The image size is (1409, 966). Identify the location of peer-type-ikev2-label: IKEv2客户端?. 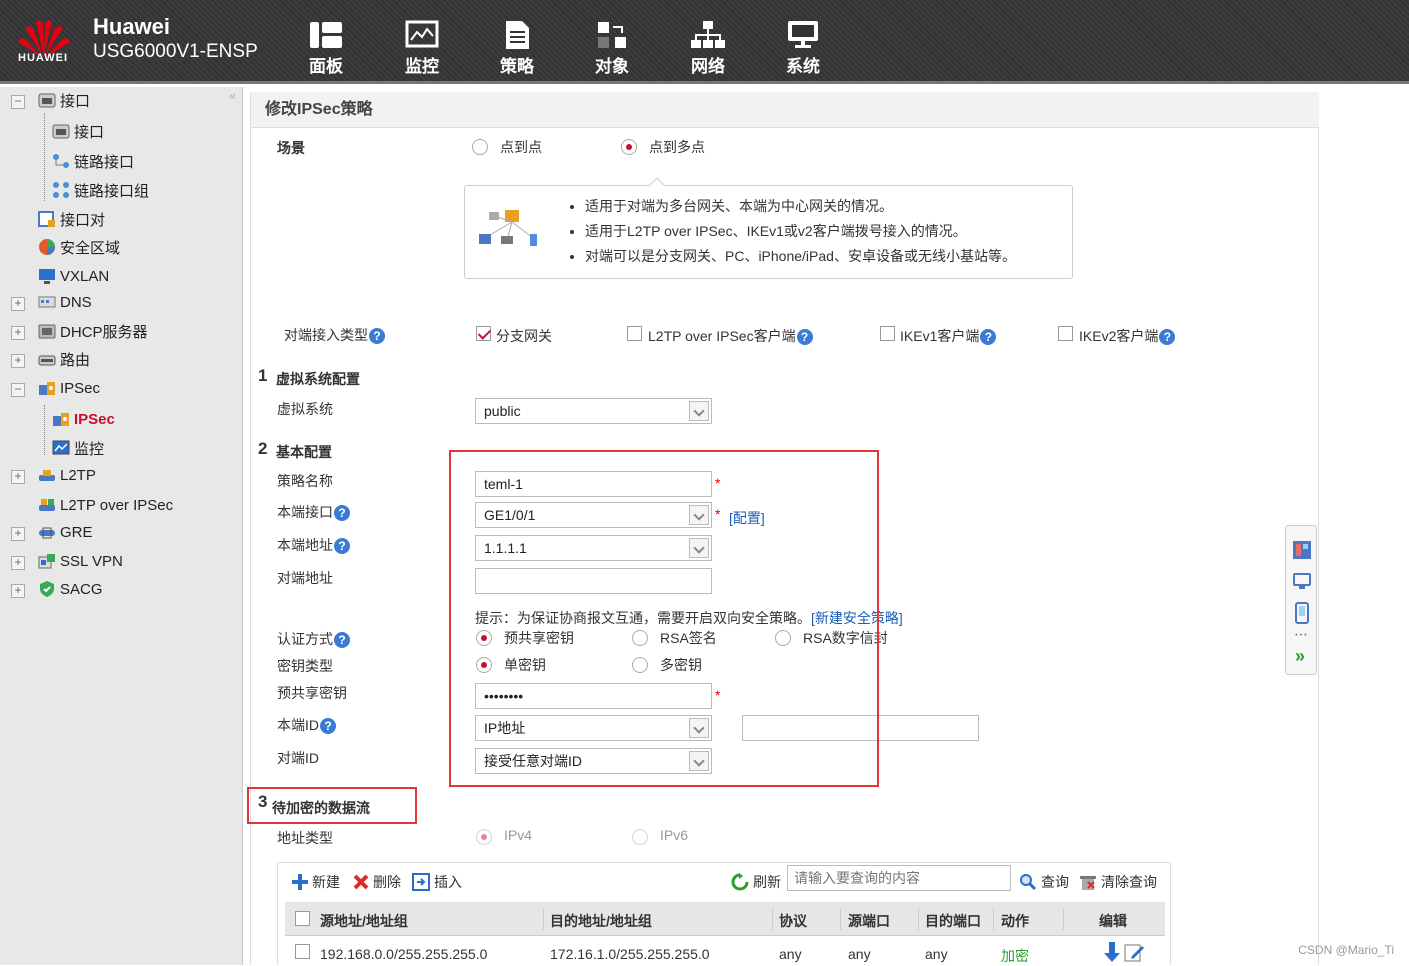
(1127, 336).